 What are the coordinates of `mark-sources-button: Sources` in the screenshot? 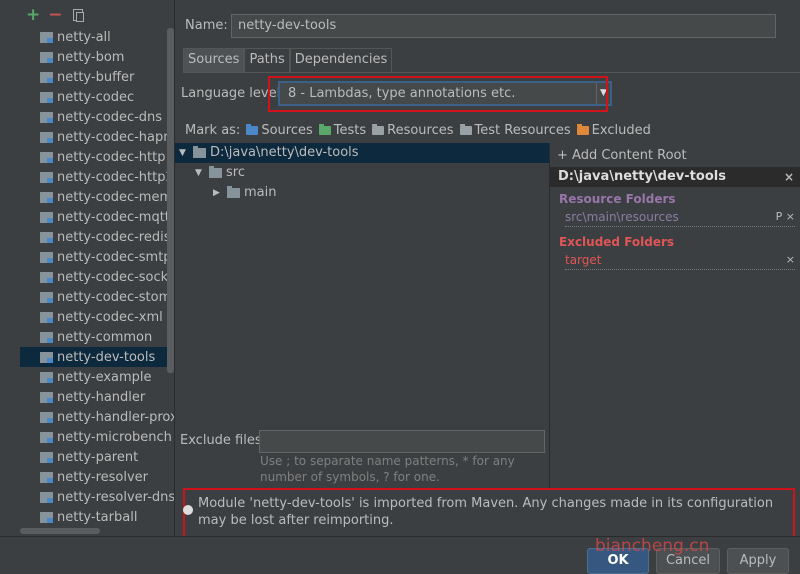 It's located at (279, 130).